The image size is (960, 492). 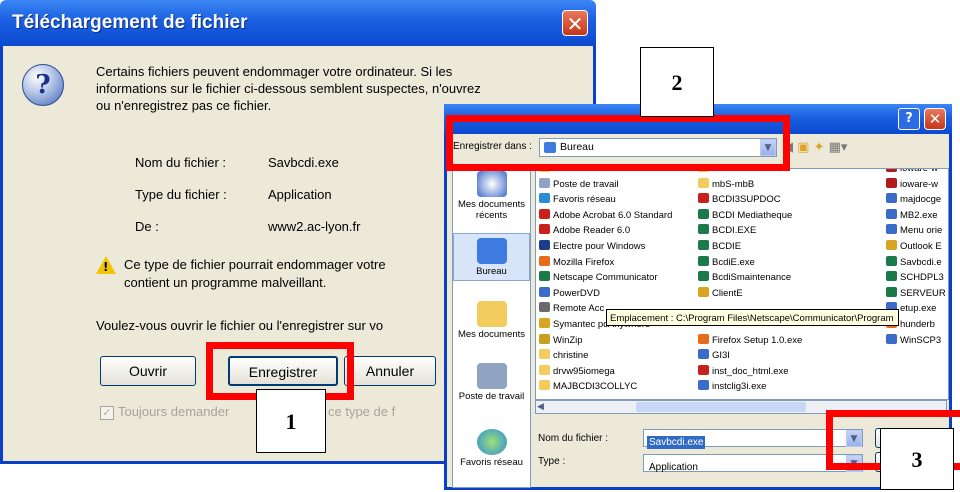 I want to click on list-item: Outlook E, so click(x=914, y=246).